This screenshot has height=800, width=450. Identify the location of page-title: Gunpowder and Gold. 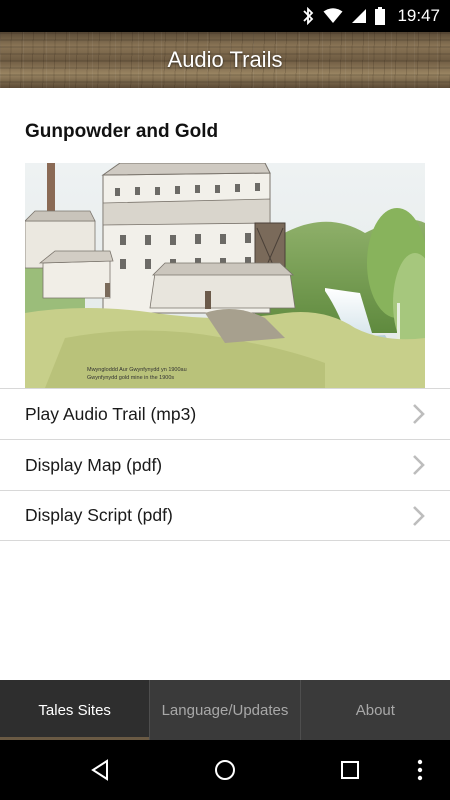
(122, 131).